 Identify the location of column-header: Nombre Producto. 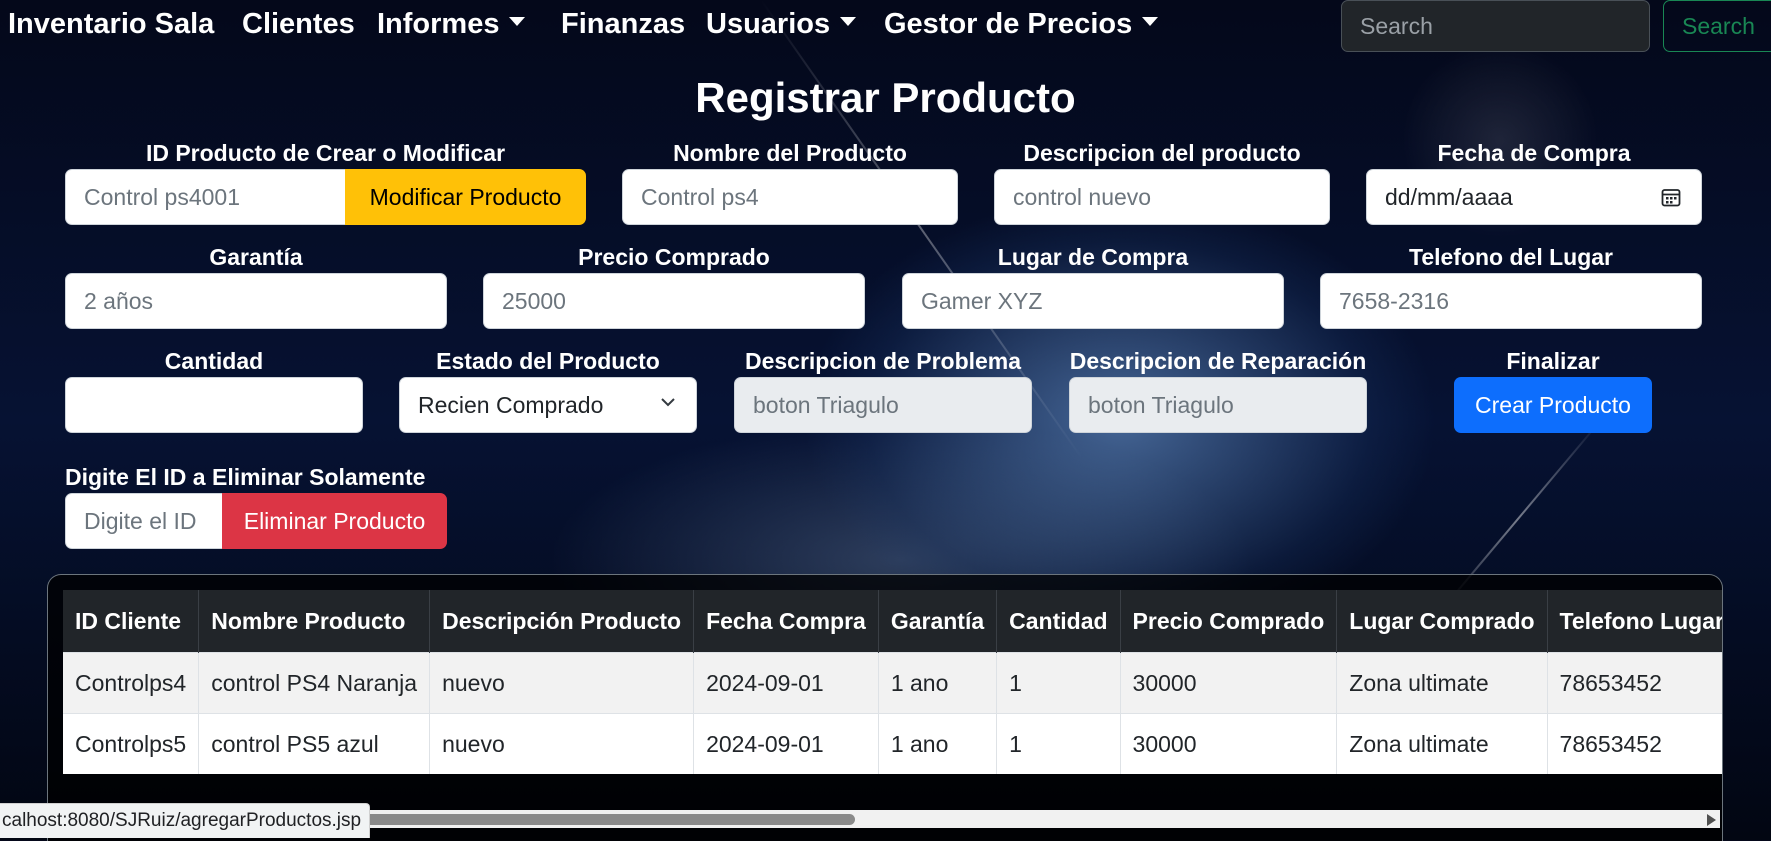
(314, 621).